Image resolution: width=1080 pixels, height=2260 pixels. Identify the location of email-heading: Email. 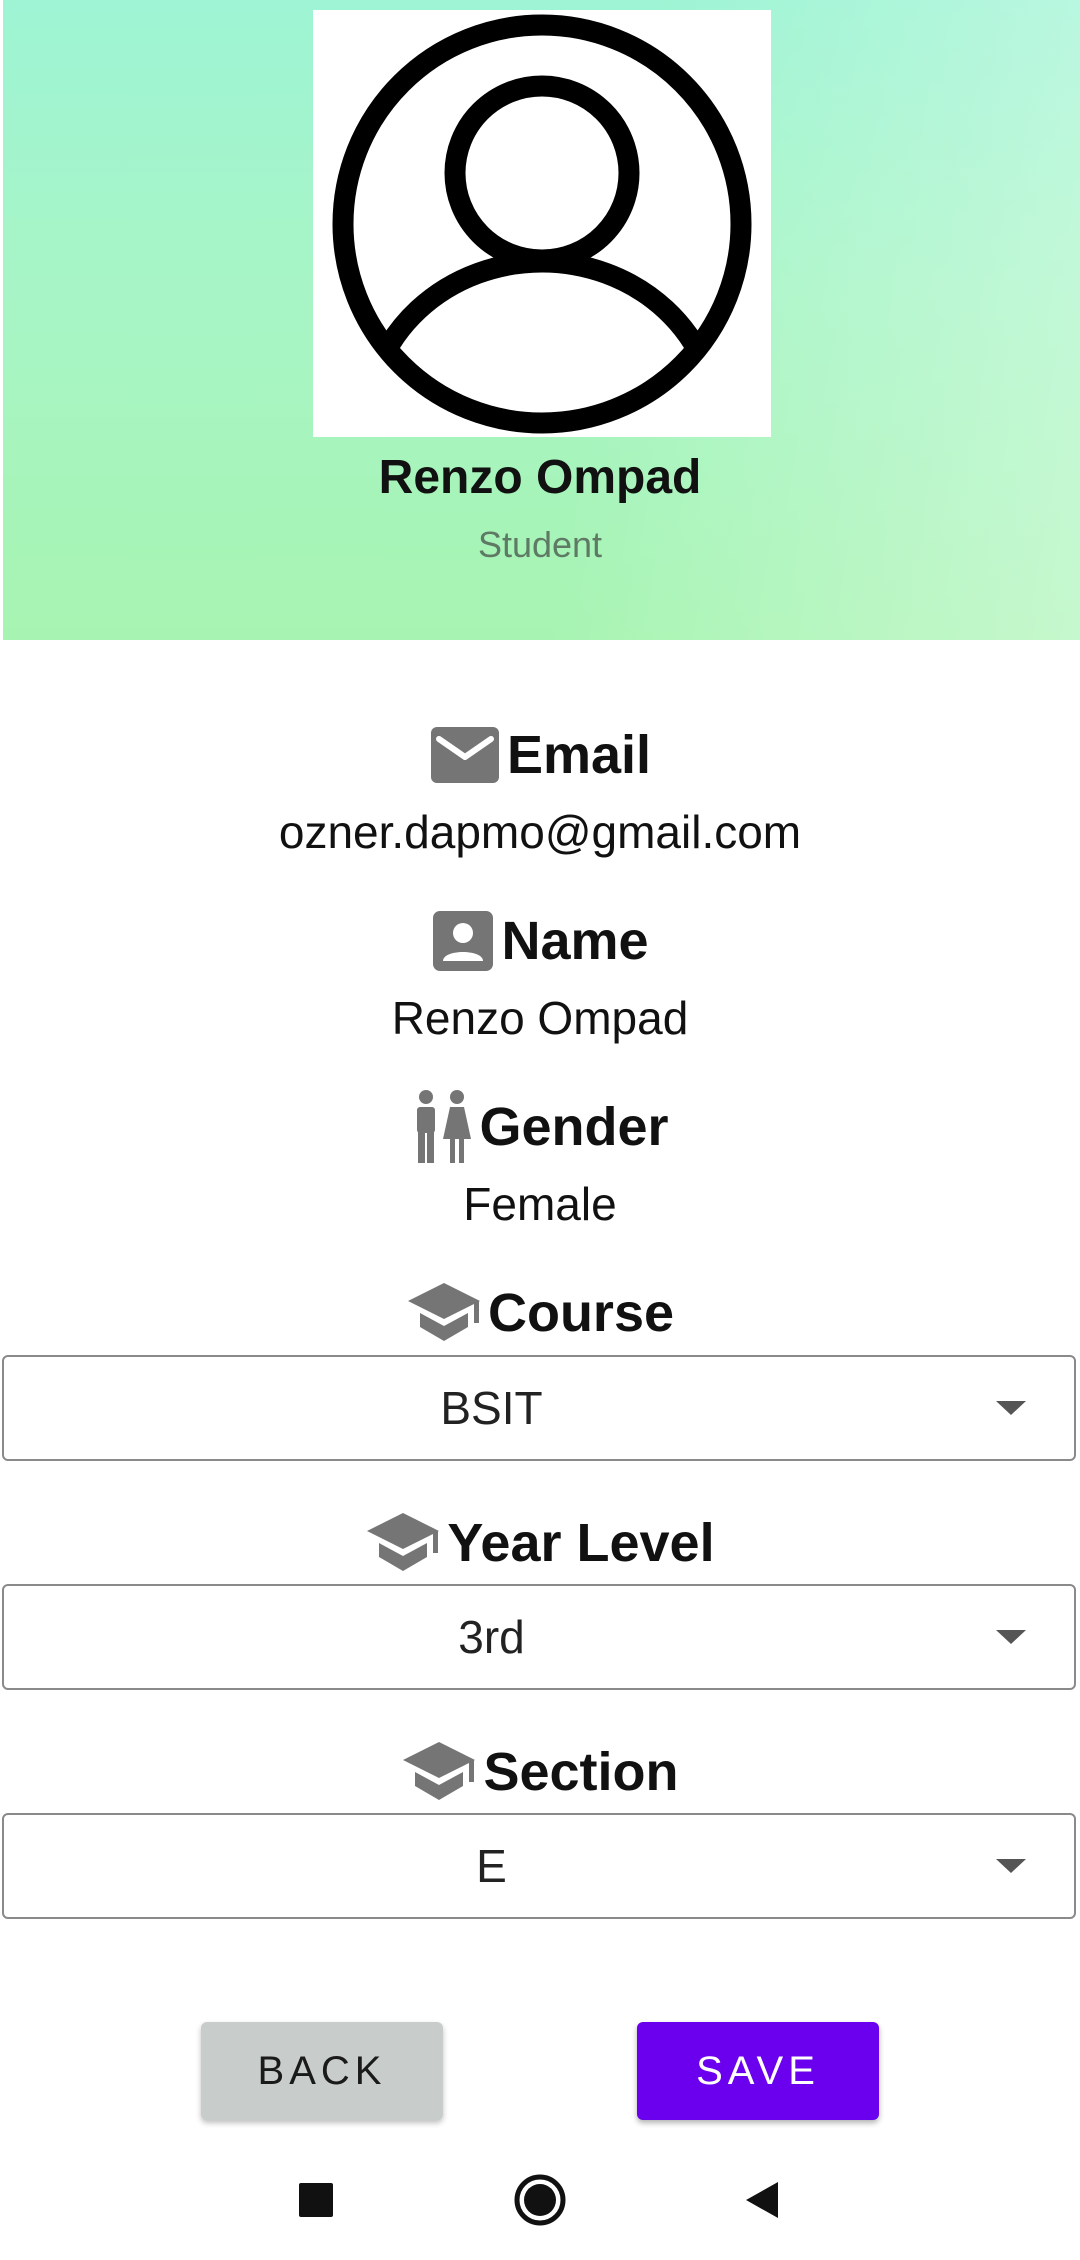
(540, 755).